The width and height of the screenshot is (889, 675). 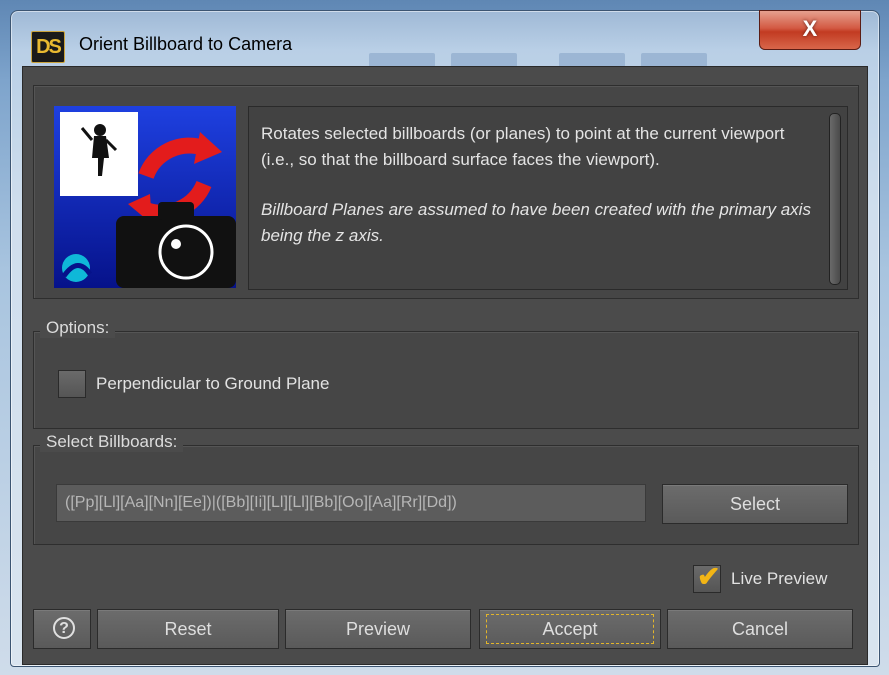 What do you see at coordinates (78, 328) in the screenshot?
I see `options-legend: Options:` at bounding box center [78, 328].